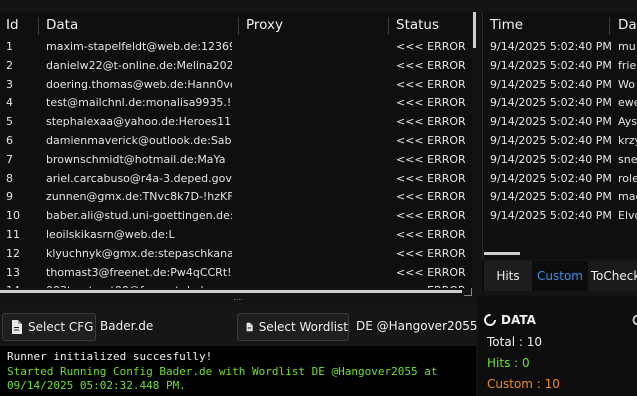 The height and width of the screenshot is (396, 637). I want to click on column-header-status: Status, so click(417, 25).